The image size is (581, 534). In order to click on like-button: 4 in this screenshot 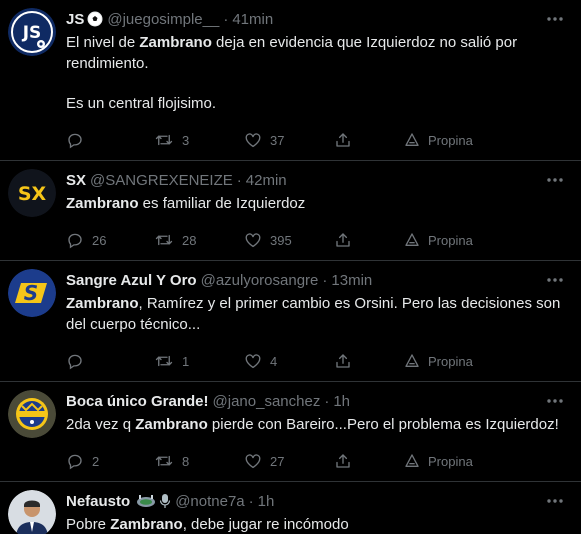, I will do `click(289, 361)`.